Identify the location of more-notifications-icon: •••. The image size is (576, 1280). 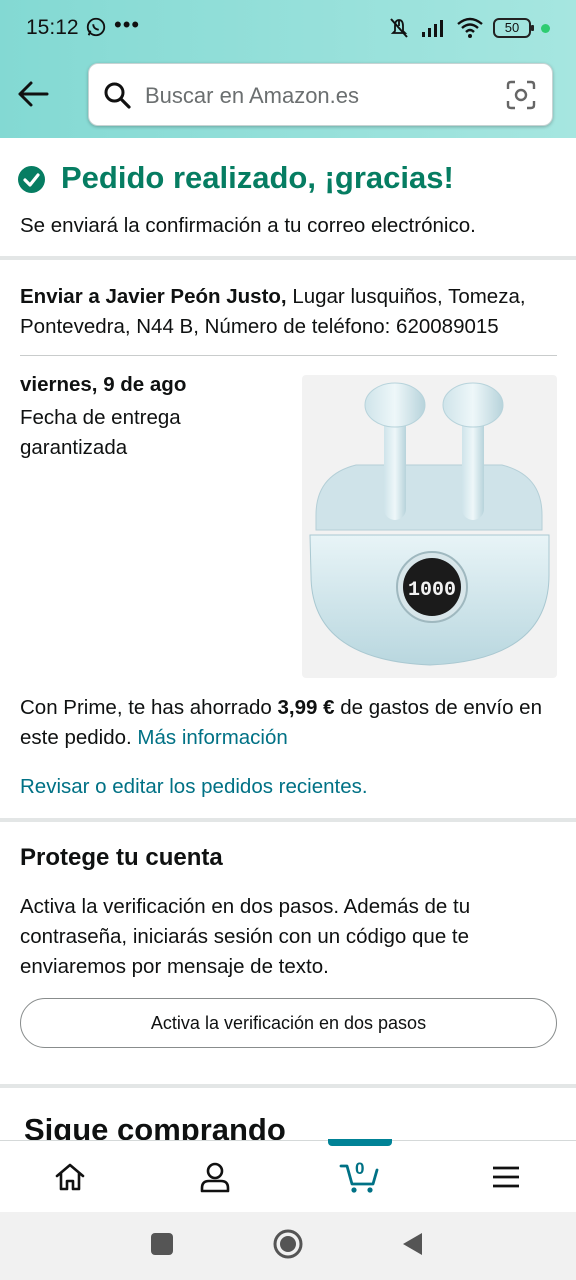
(127, 24).